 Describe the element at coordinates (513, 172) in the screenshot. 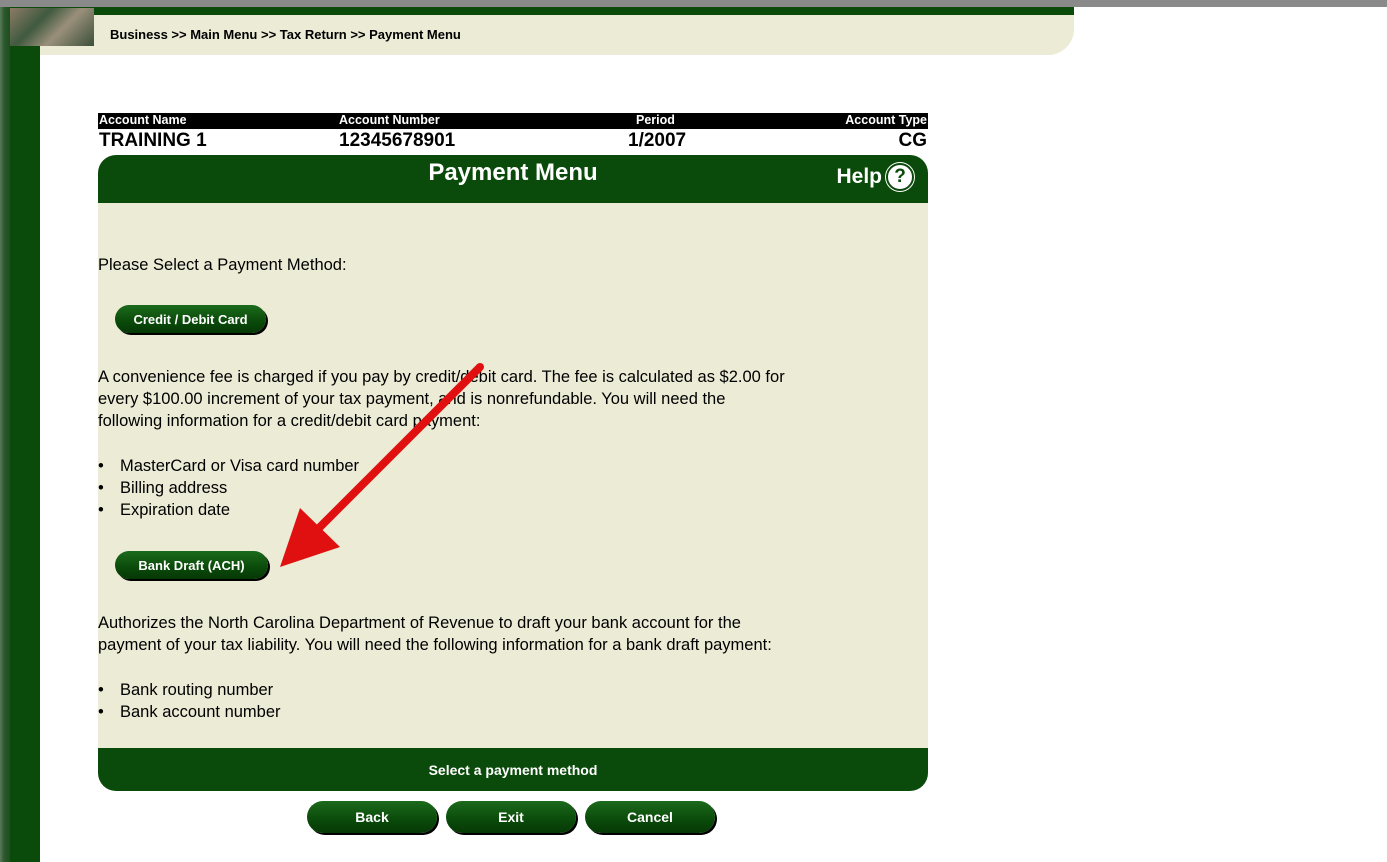

I see `page-title: Payment Menu` at that location.